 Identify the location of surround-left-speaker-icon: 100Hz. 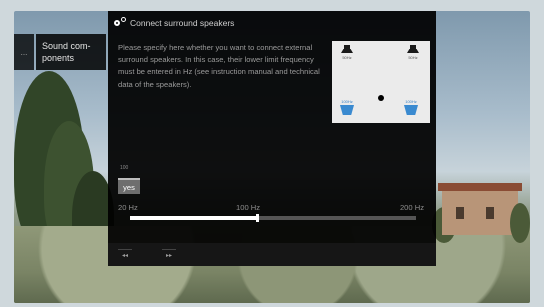
(347, 107).